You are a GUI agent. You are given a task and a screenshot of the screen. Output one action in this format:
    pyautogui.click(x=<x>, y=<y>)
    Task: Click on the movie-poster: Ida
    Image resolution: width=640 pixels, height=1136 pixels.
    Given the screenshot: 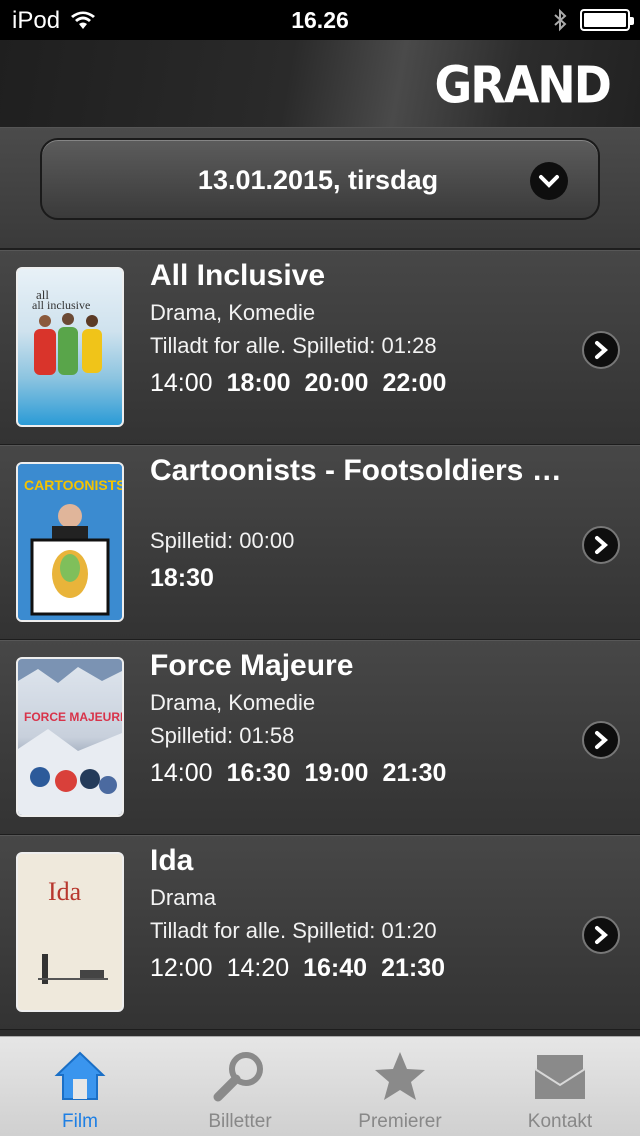 What is the action you would take?
    pyautogui.click(x=70, y=932)
    